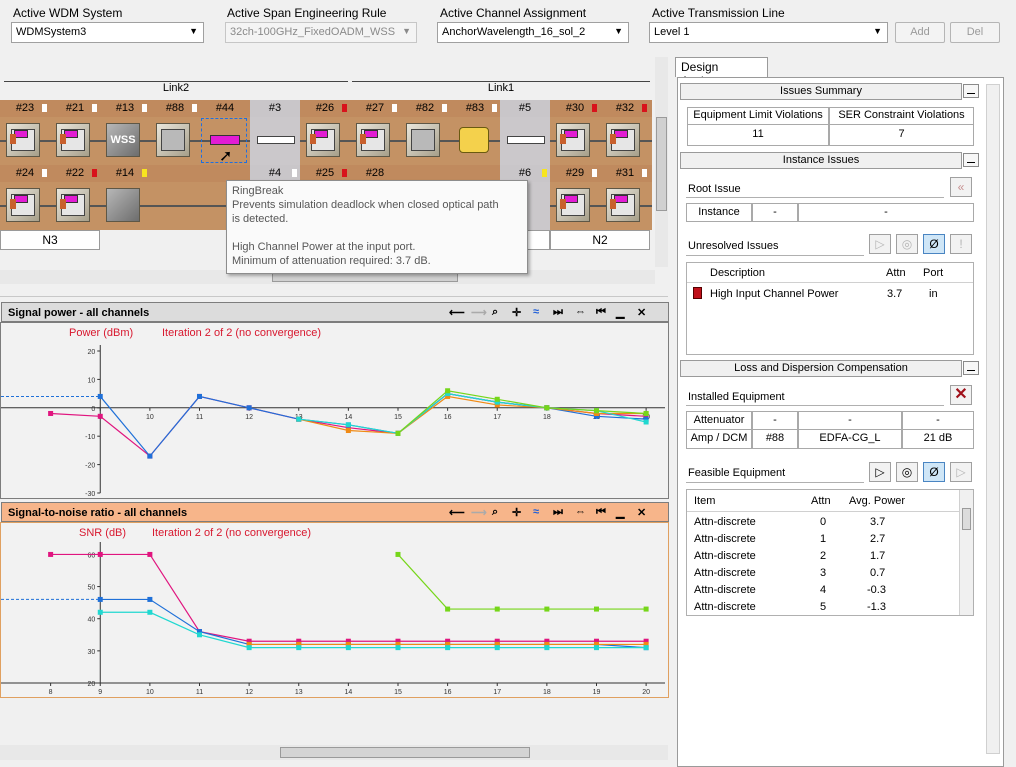  What do you see at coordinates (193, 31) in the screenshot?
I see `chevron-down-icon: ▼` at bounding box center [193, 31].